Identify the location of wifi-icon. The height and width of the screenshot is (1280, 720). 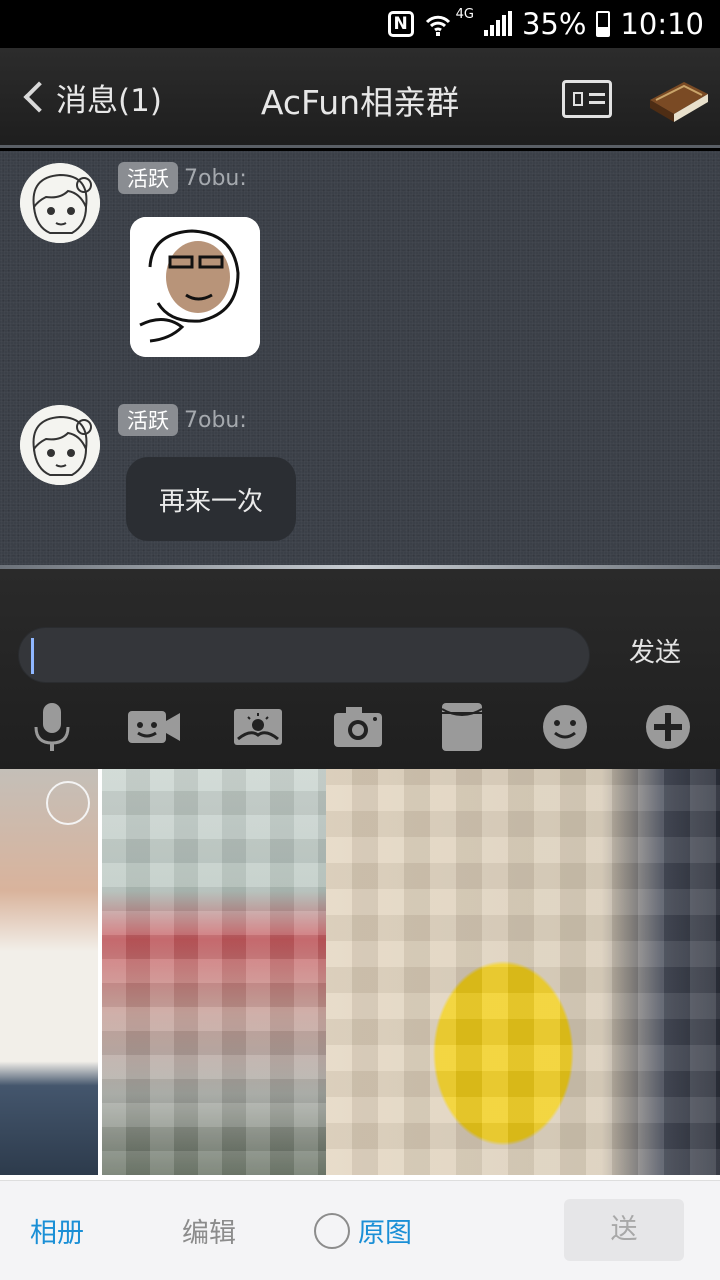
(437, 25).